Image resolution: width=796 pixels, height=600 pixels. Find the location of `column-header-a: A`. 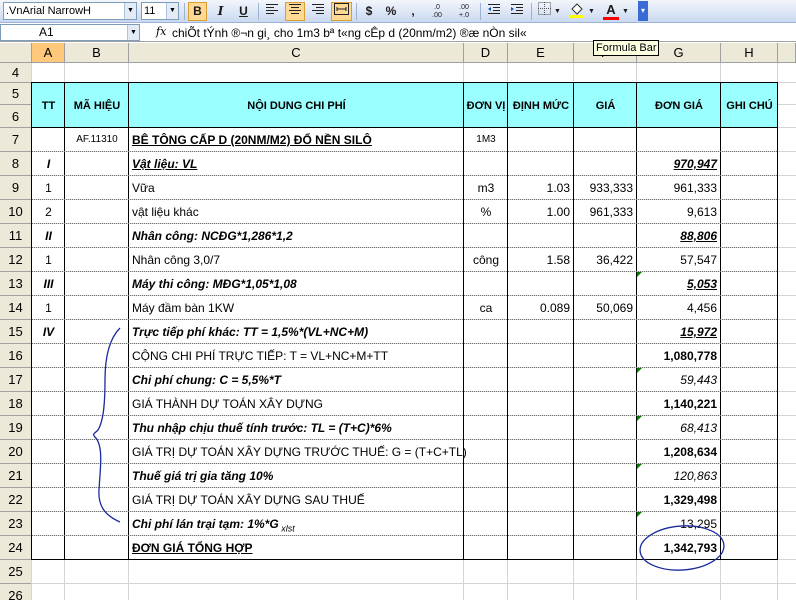

column-header-a: A is located at coordinates (48, 53).